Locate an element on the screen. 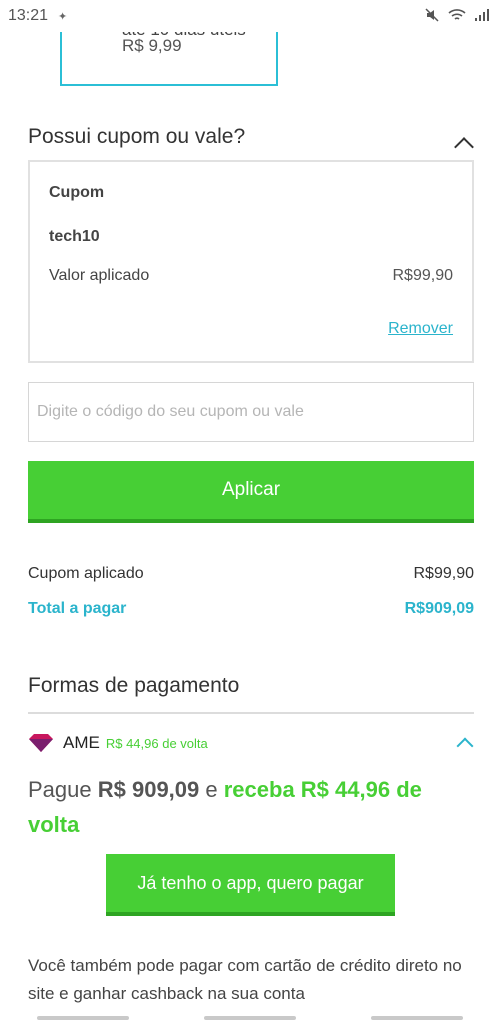 The image size is (500, 1028). summary-coupon-value: R$99,90 is located at coordinates (444, 573).